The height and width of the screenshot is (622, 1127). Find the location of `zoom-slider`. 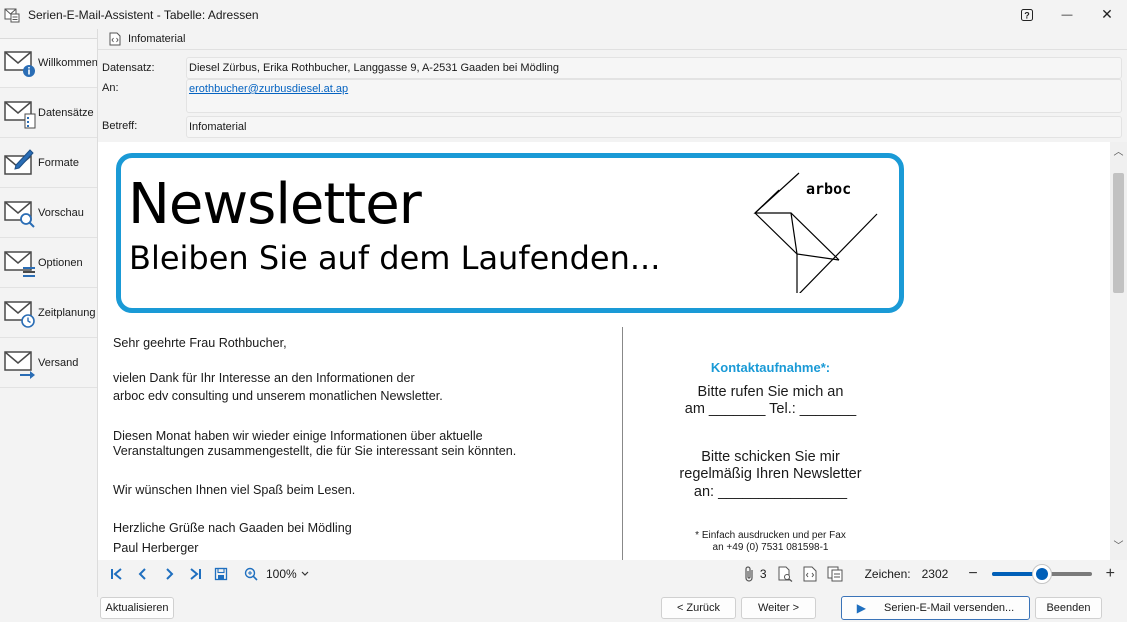

zoom-slider is located at coordinates (1041, 574).